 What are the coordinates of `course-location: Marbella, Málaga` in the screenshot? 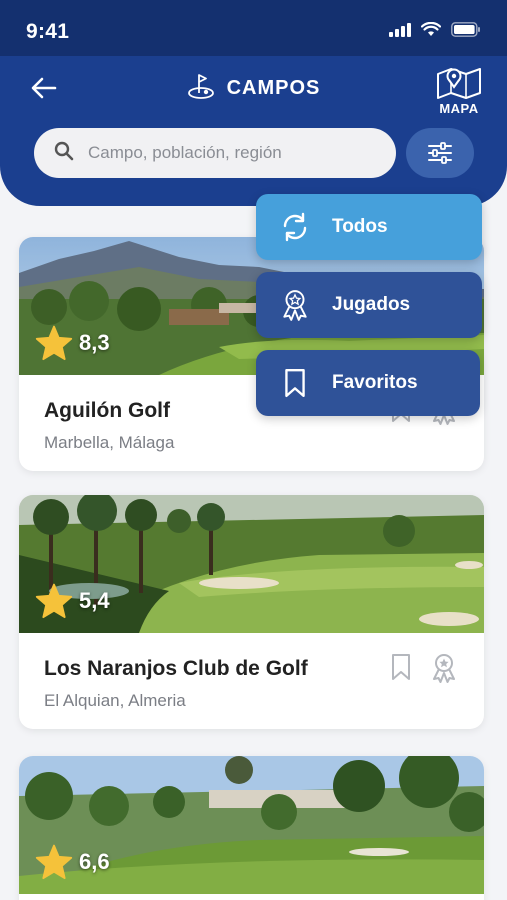 It's located at (109, 442).